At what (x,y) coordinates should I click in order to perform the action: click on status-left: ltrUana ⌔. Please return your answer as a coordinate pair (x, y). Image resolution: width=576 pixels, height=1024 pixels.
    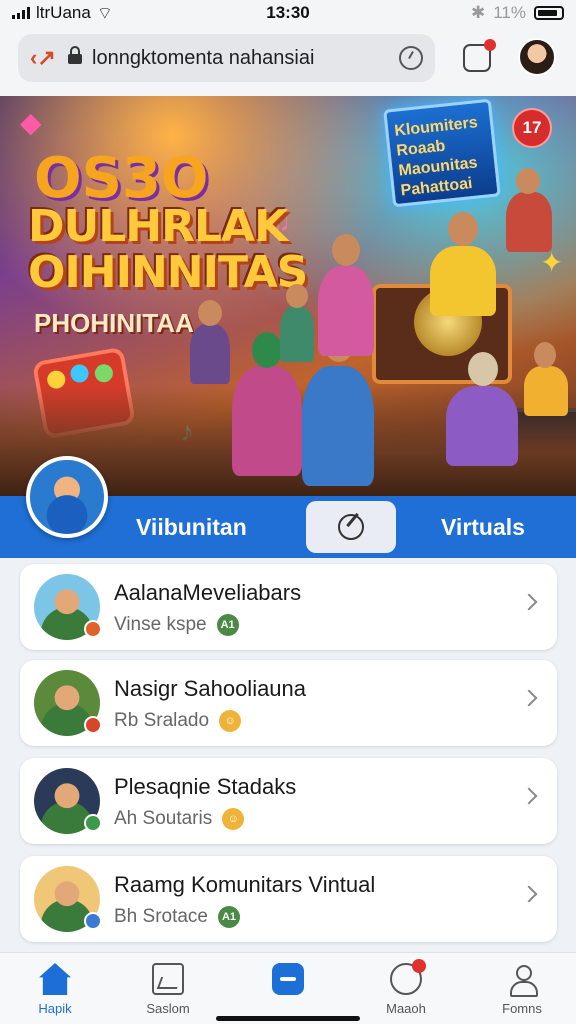
    Looking at the image, I should click on (62, 13).